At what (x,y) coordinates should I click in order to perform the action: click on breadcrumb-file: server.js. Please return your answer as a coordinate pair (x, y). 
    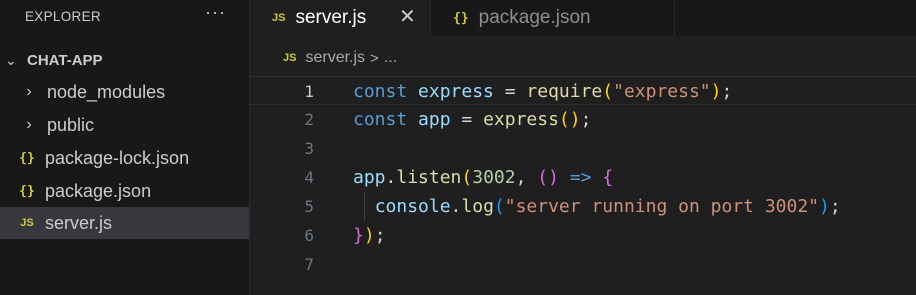
    Looking at the image, I should click on (335, 58).